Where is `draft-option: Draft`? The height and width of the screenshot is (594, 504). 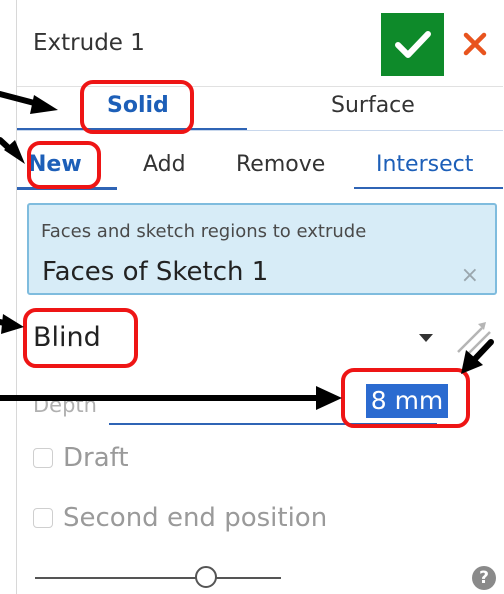
draft-option: Draft is located at coordinates (81, 458).